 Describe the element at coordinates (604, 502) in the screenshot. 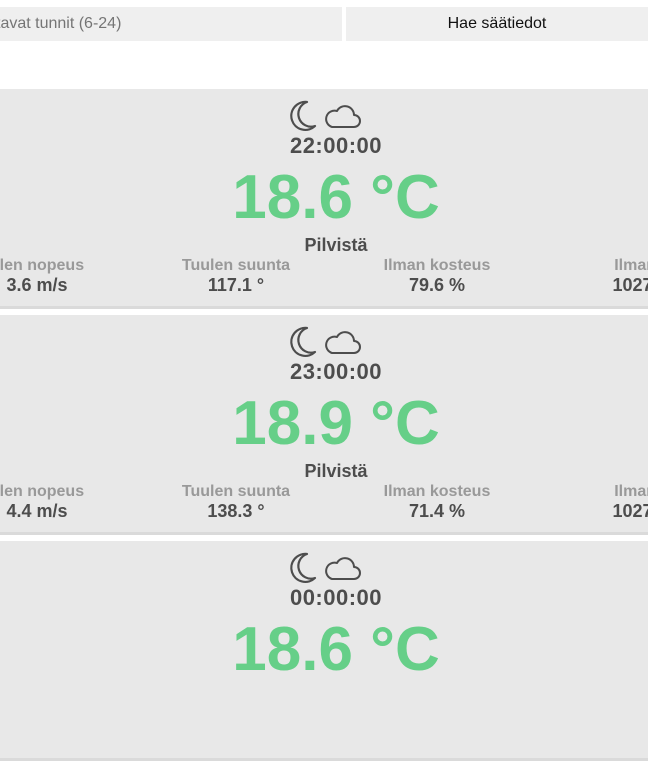

I see `pressure-stat: Ilmanp 1027.7` at that location.